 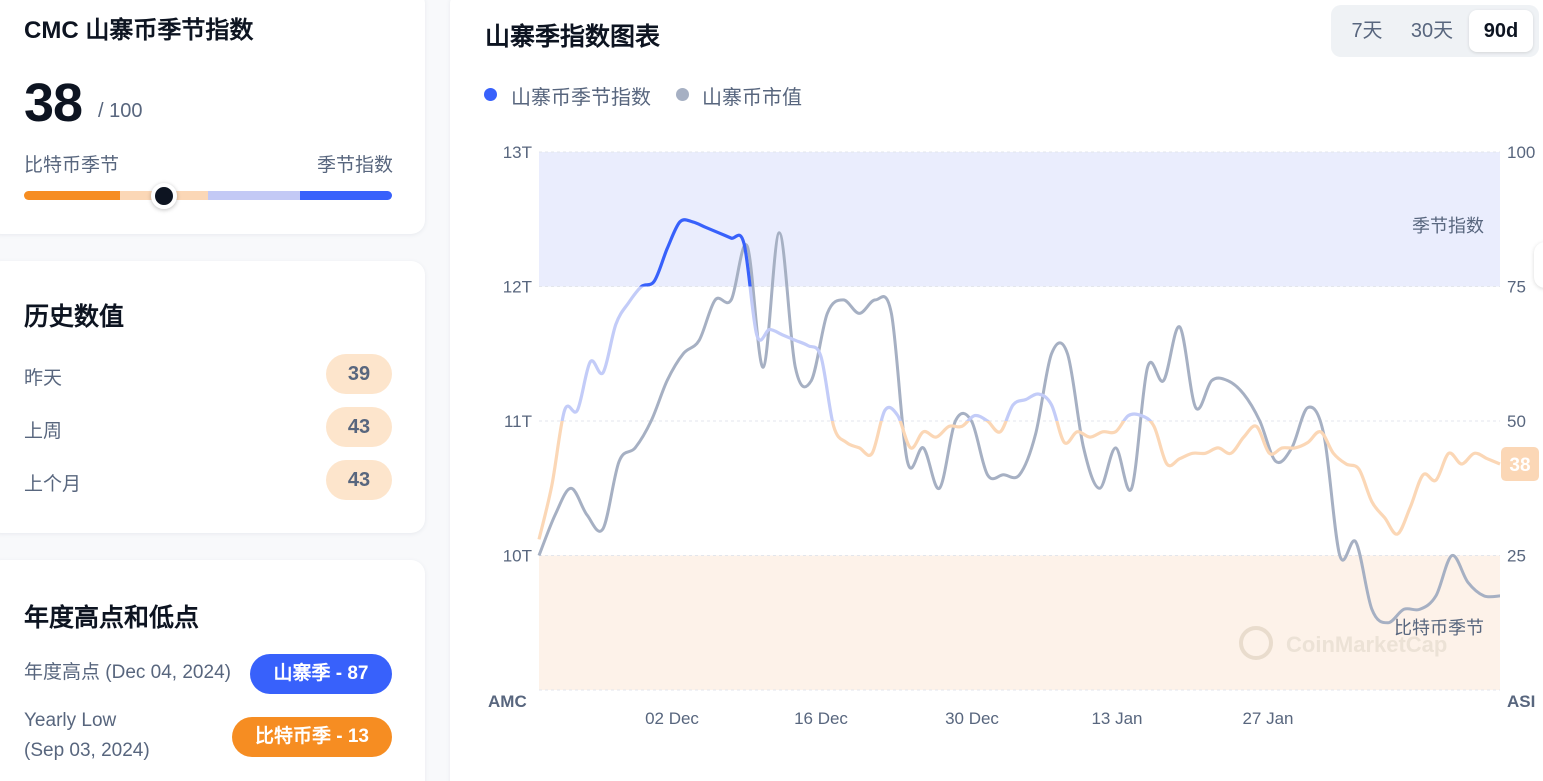 I want to click on gauge-segment-alt-light, so click(x=253, y=195).